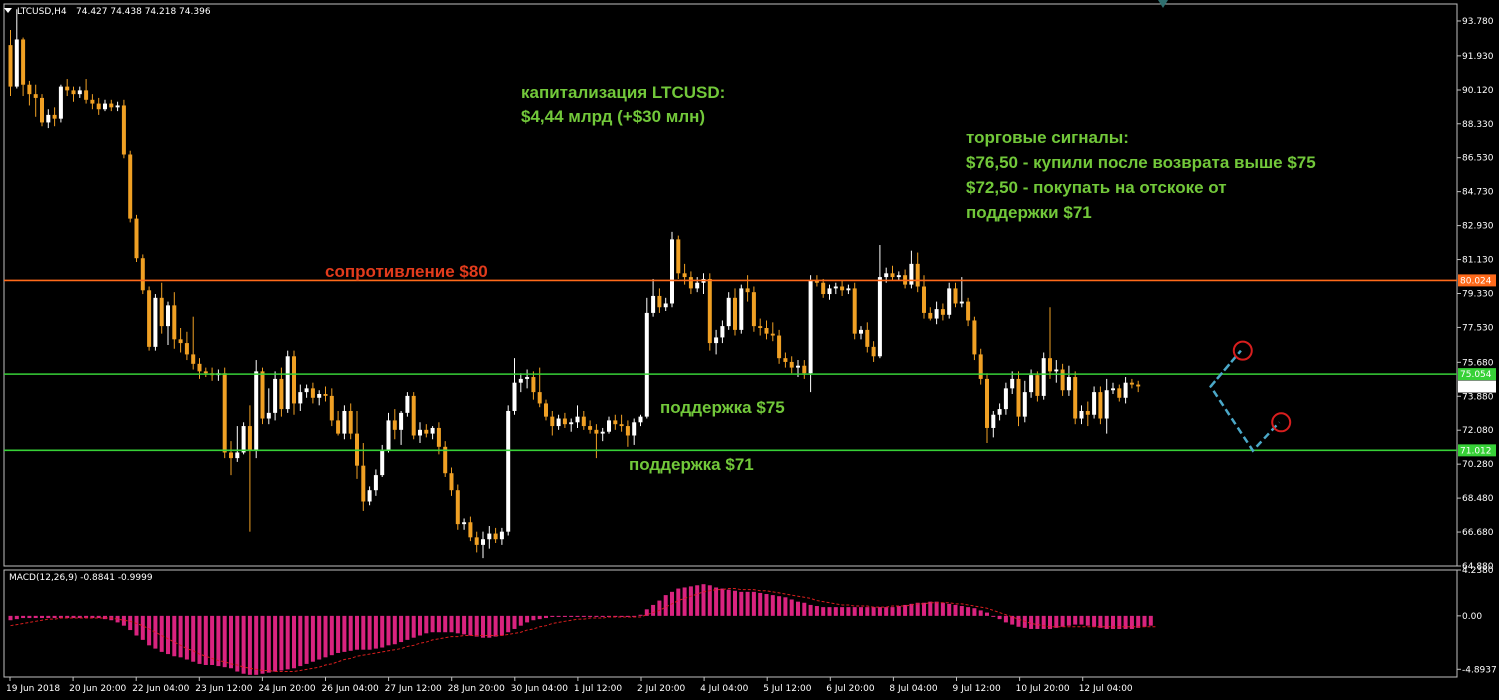 The height and width of the screenshot is (700, 1499). I want to click on time-tick-label: 28 Jun 20:00, so click(476, 689).